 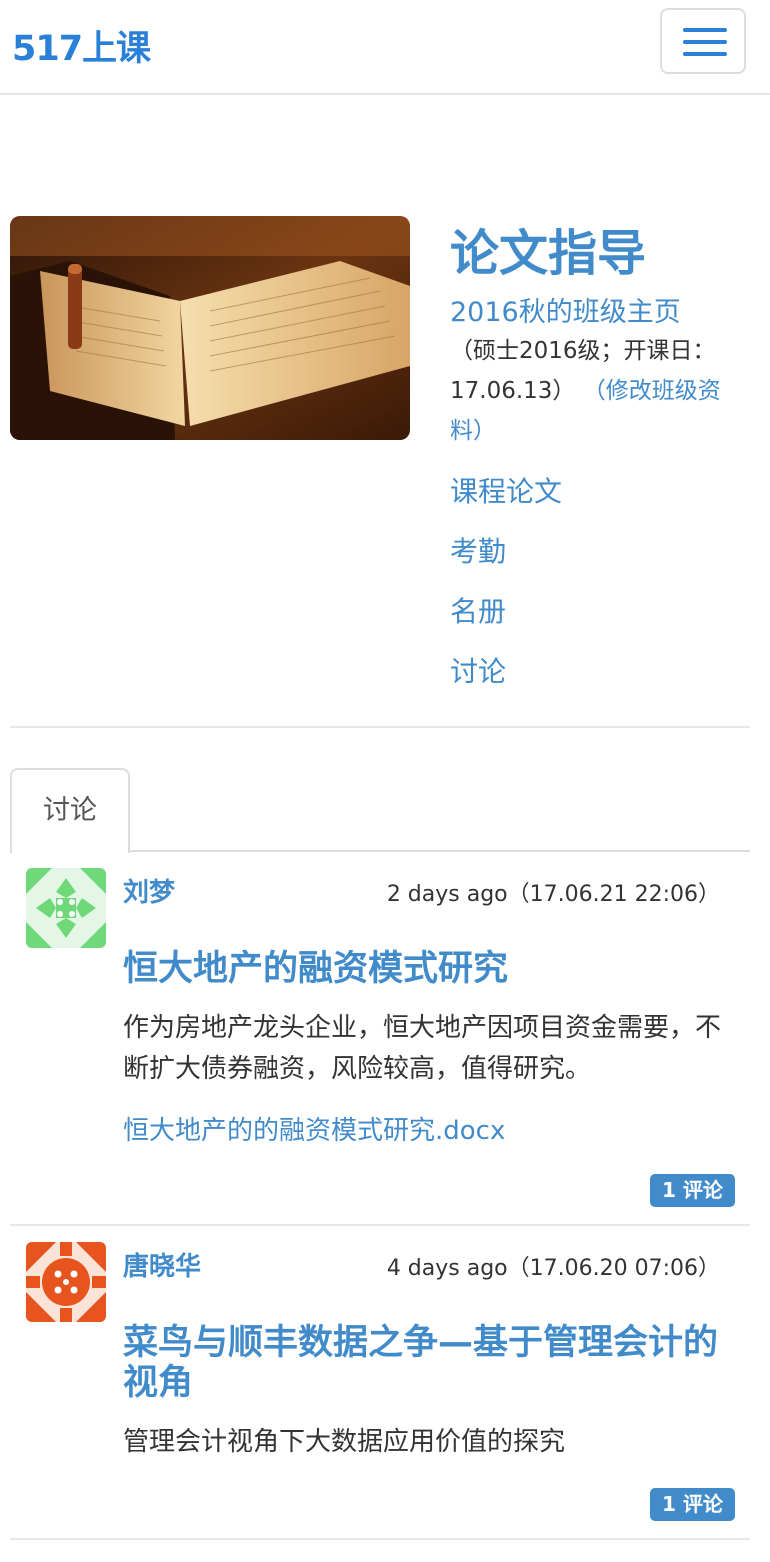 I want to click on class-info: （硕士2016级；开课日：17.06.13） （修改班级资料）, so click(x=595, y=391).